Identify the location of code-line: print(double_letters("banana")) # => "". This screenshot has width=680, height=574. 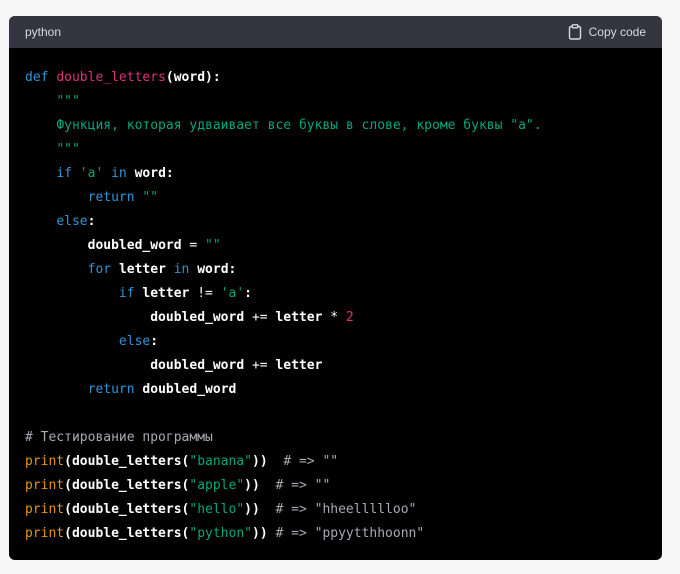
(335, 462).